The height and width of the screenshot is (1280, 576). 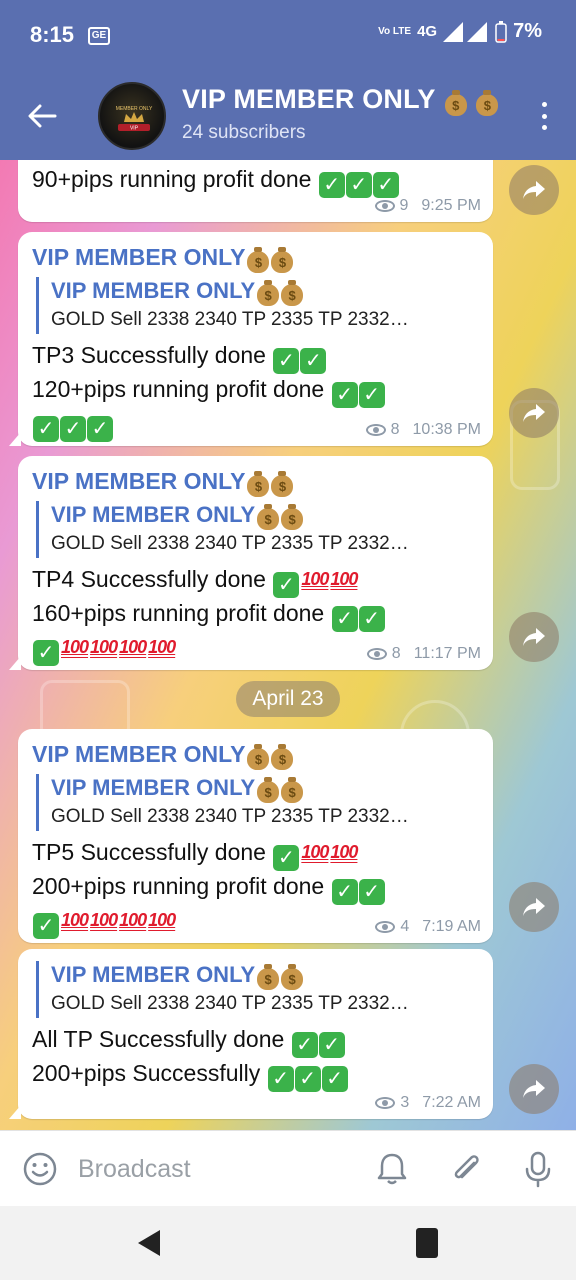 I want to click on message-line: 200+pips running profit done ✓ ✓, so click(x=255, y=888).